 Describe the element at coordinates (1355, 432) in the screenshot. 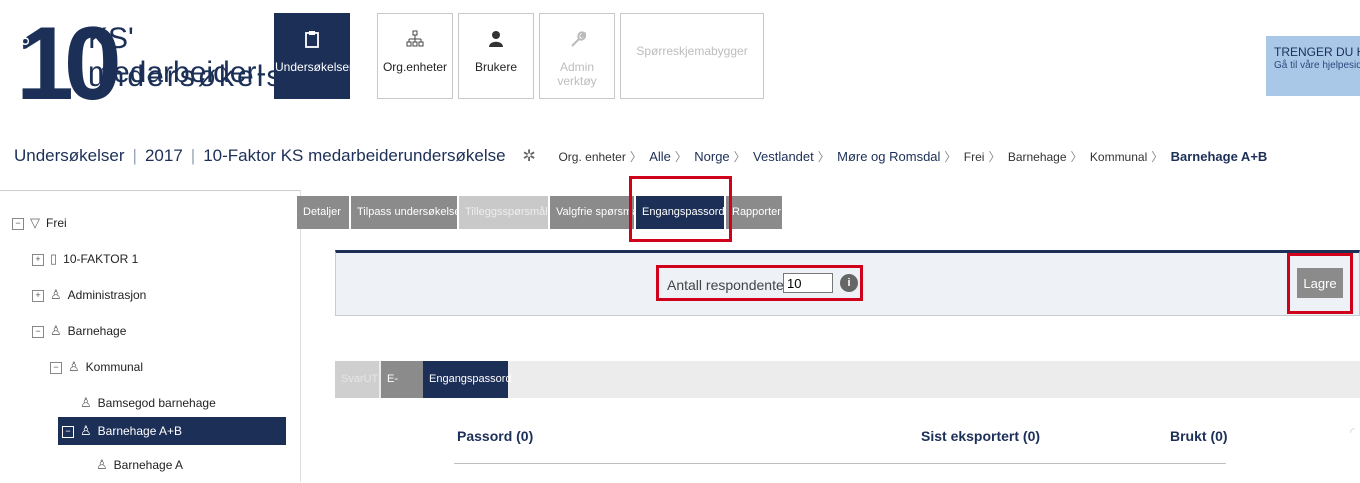

I see `scroll-indicator-icon: ◜` at that location.